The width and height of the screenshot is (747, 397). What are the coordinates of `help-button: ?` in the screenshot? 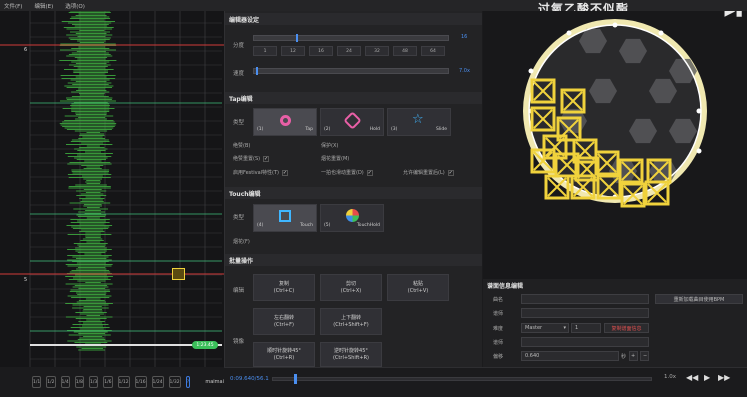 It's located at (188, 382).